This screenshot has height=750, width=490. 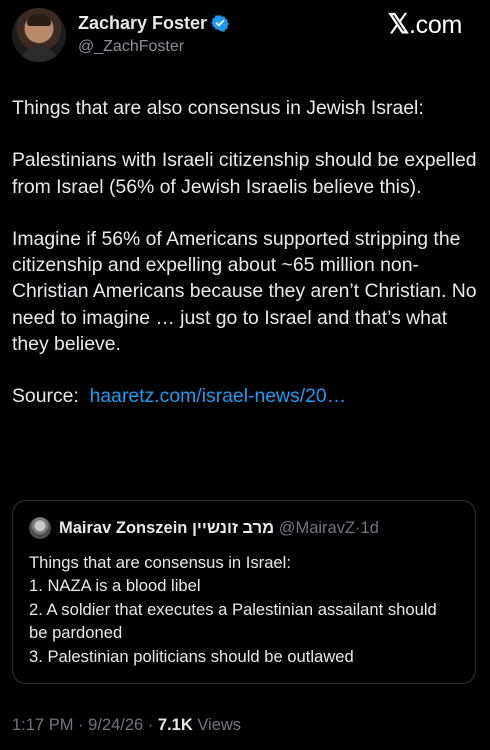 I want to click on quoted-tweet-header: Mairav Zonszein מרב זונשיין @MairavZ·1d, so click(x=219, y=528).